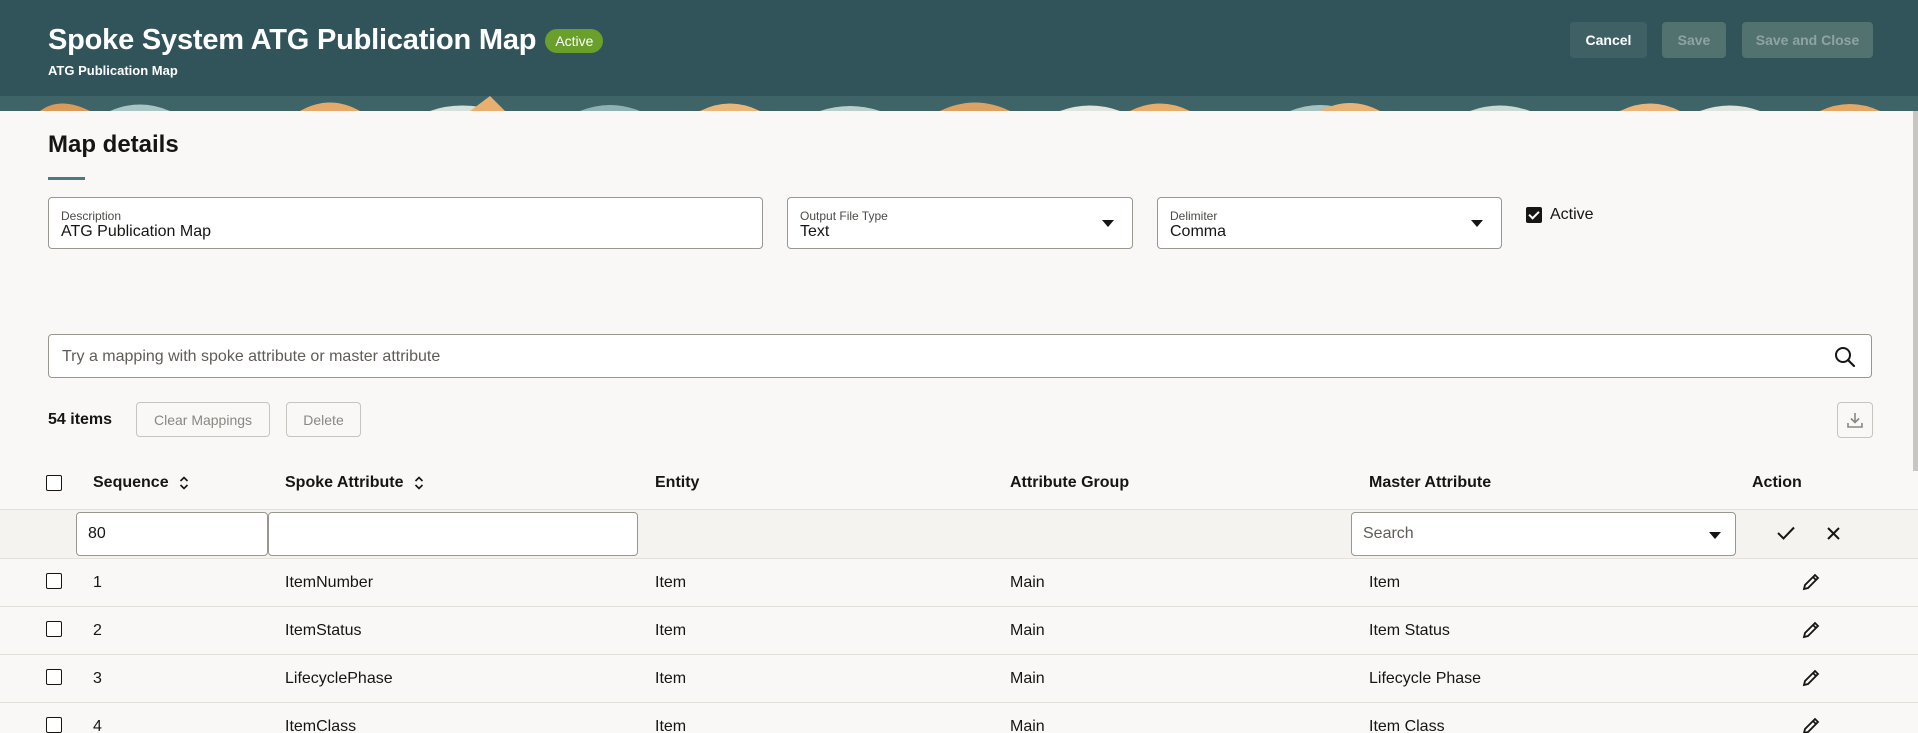 The height and width of the screenshot is (733, 1918). Describe the element at coordinates (97, 630) in the screenshot. I see `sequence-cell: 2` at that location.